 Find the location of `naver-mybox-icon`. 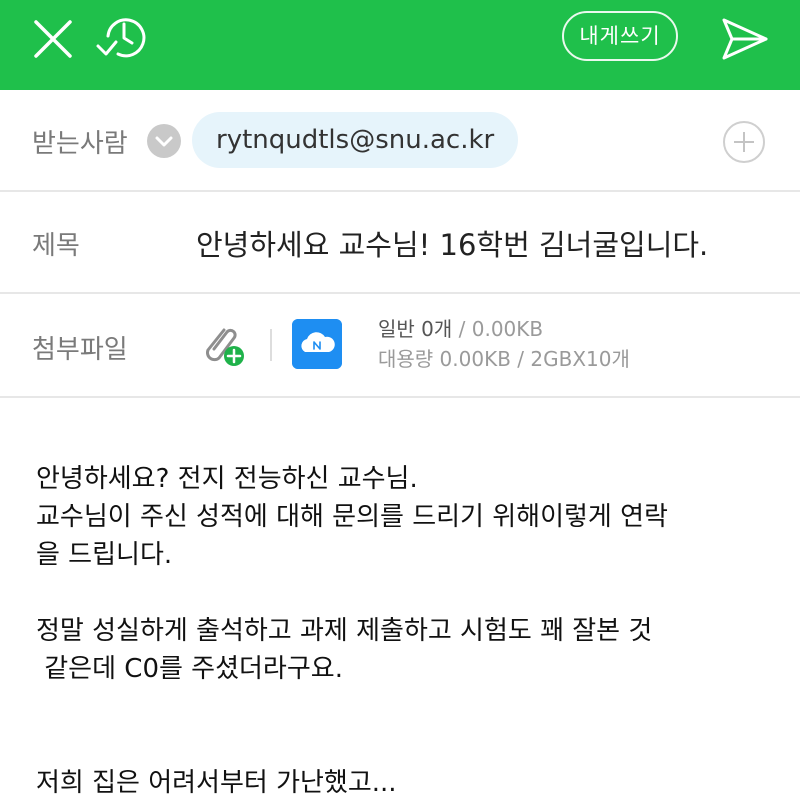

naver-mybox-icon is located at coordinates (317, 344).